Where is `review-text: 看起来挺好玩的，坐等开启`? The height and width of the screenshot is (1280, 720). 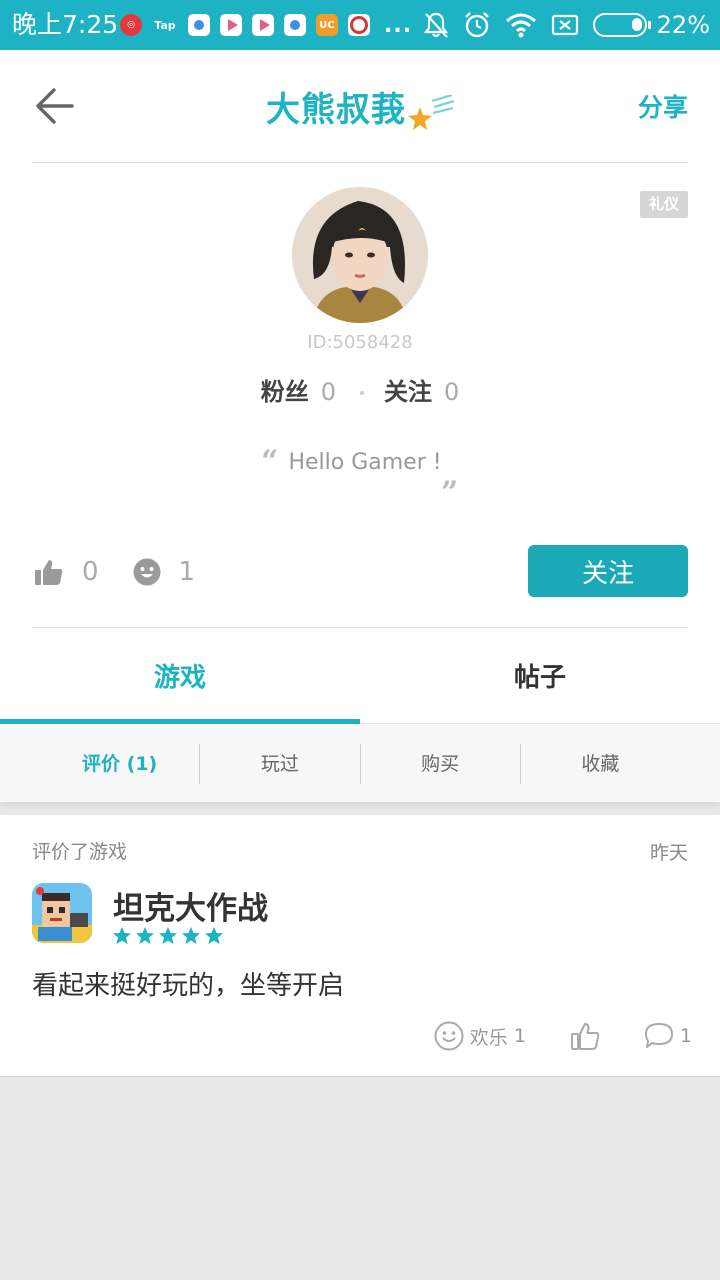
review-text: 看起来挺好玩的，坐等开启 is located at coordinates (188, 986).